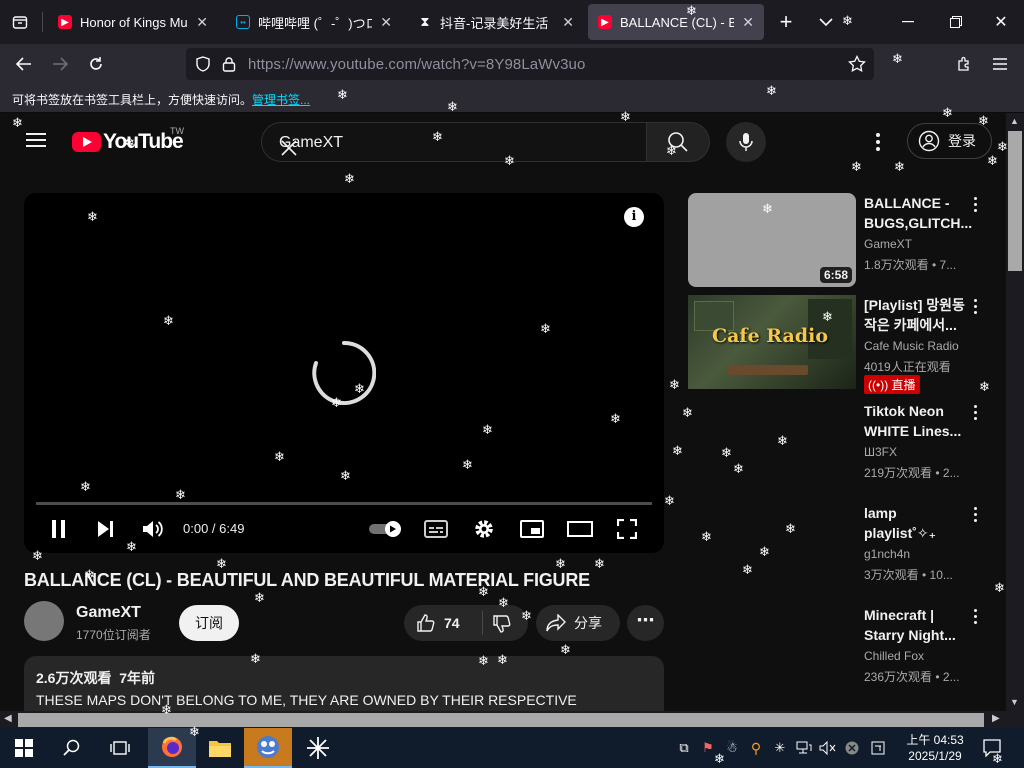 This screenshot has height=768, width=1024. What do you see at coordinates (496, 22) in the screenshot?
I see `tab-2: ⧗ 抖音-记录美好生活 ✕` at bounding box center [496, 22].